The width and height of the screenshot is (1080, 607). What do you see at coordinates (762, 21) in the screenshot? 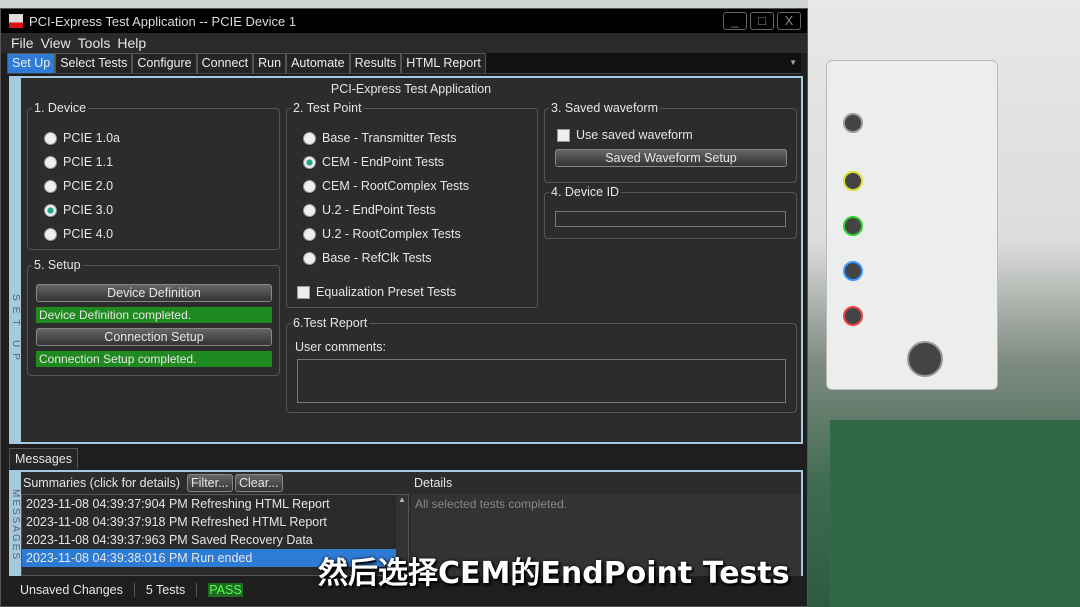
I see `maximize-button: □` at bounding box center [762, 21].